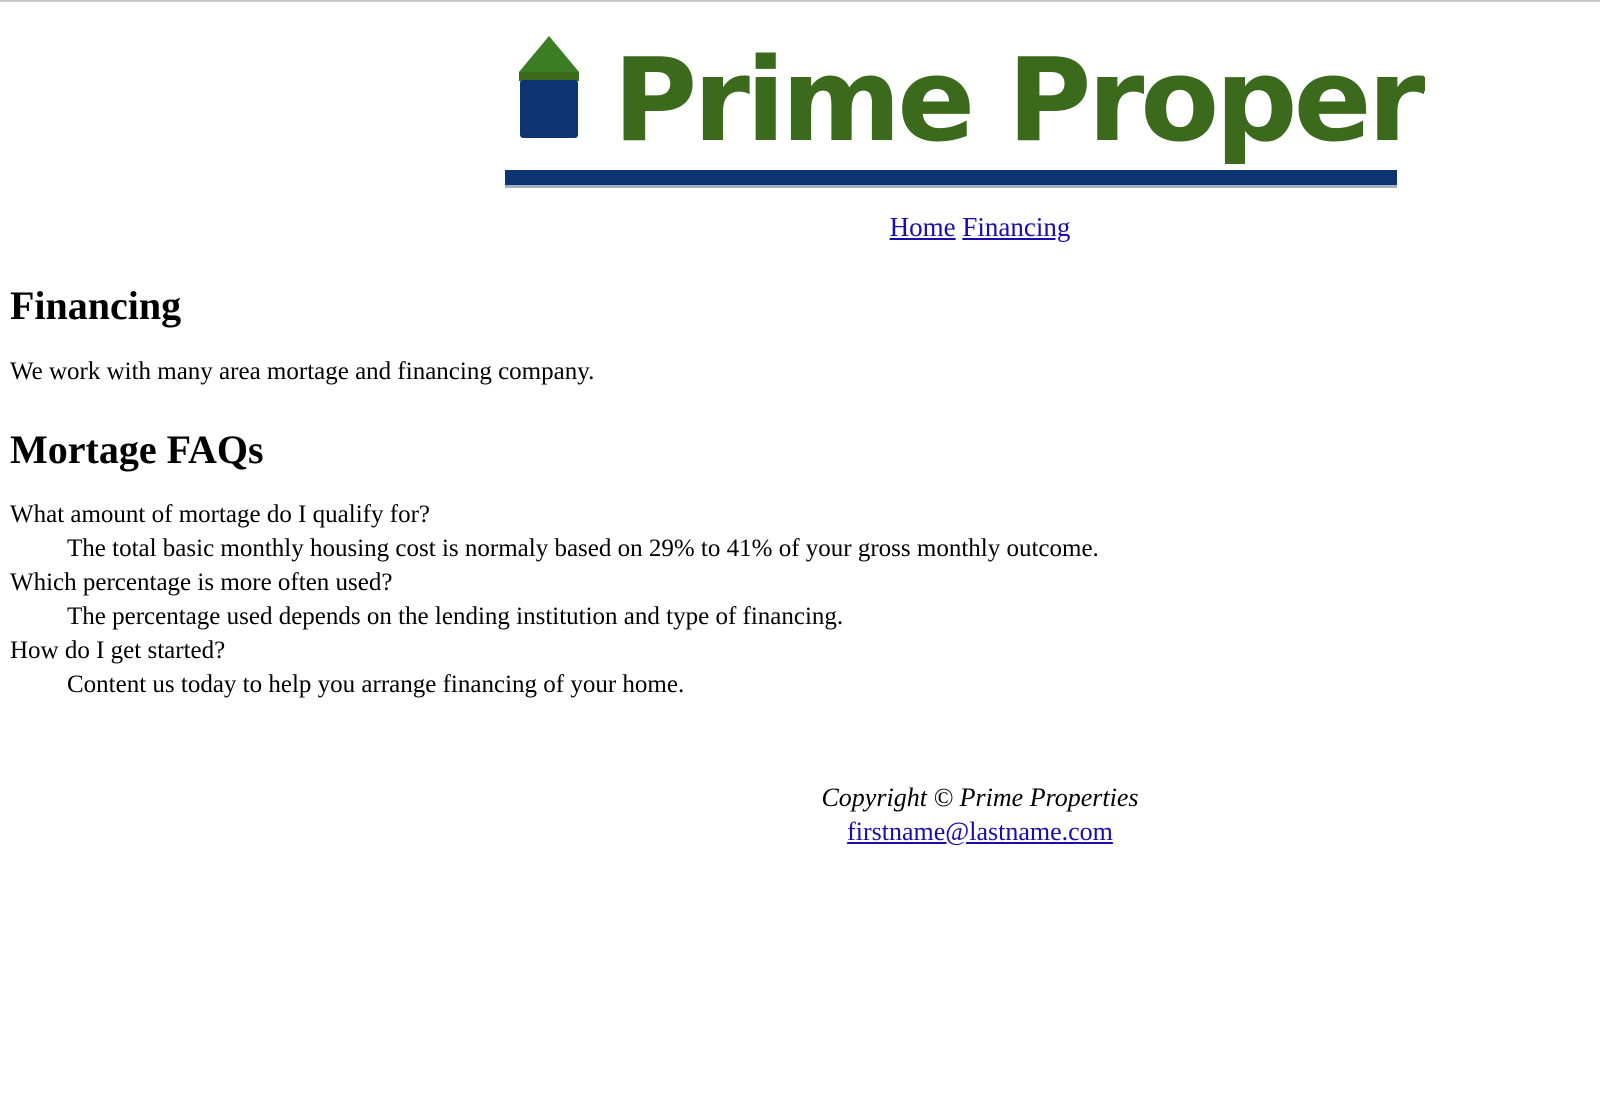  I want to click on nav-link-financing: Financing, so click(1016, 227).